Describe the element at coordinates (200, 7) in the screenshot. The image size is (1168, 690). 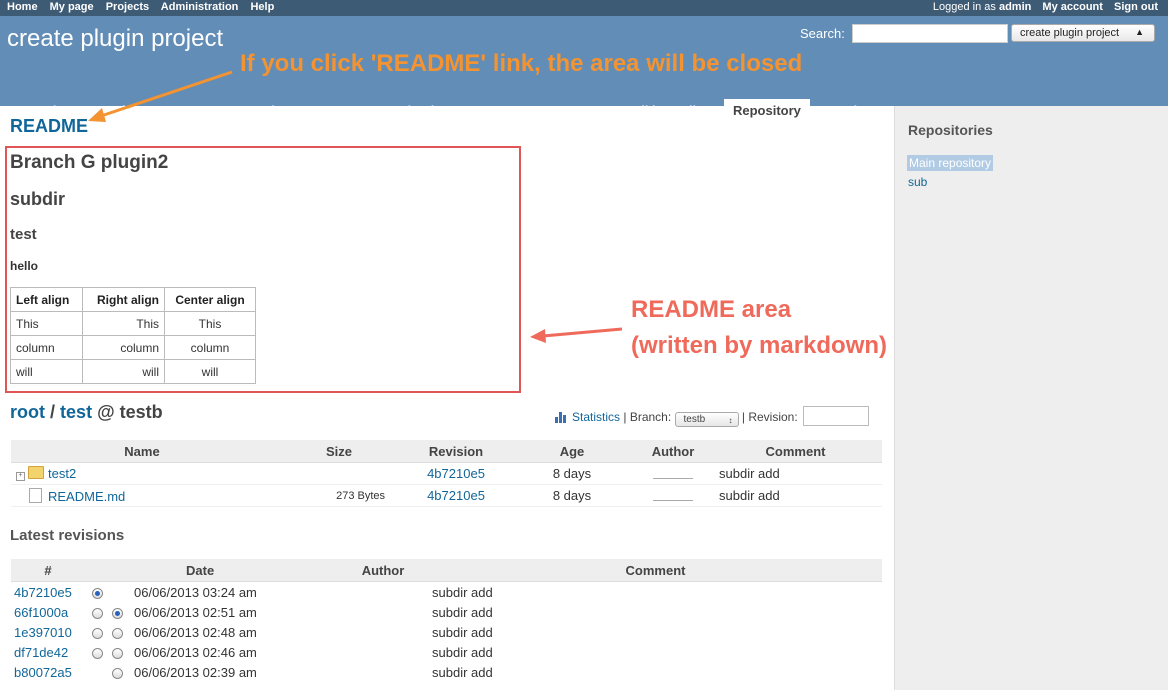
I see `top-menu-administration: Administration` at that location.